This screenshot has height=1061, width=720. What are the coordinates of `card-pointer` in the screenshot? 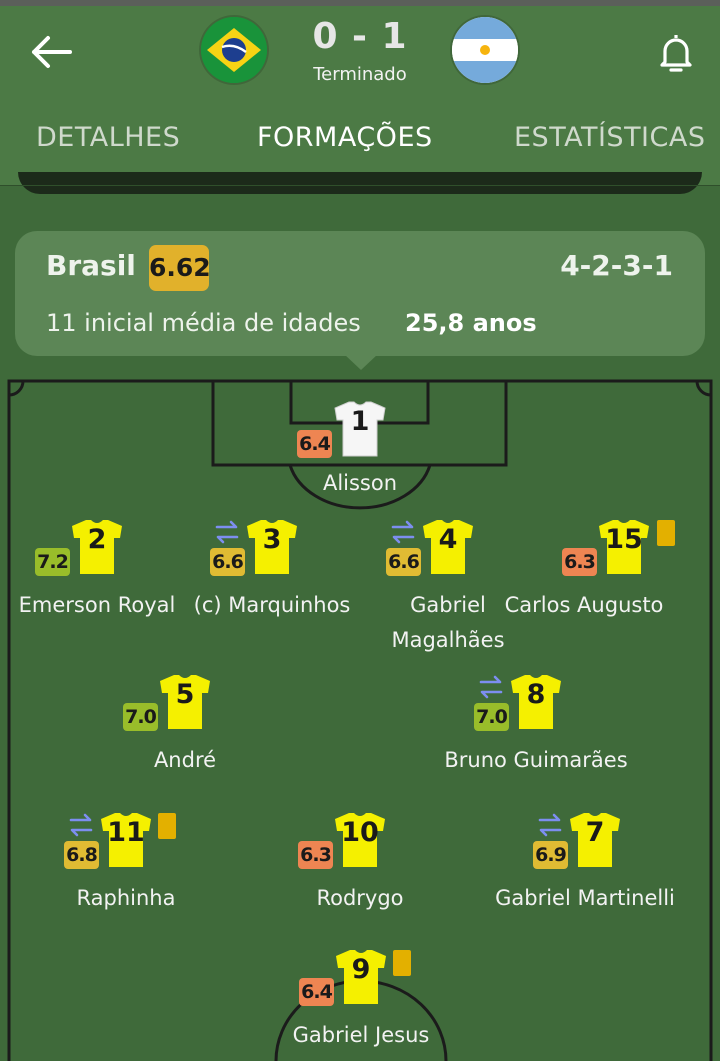 It's located at (361, 362).